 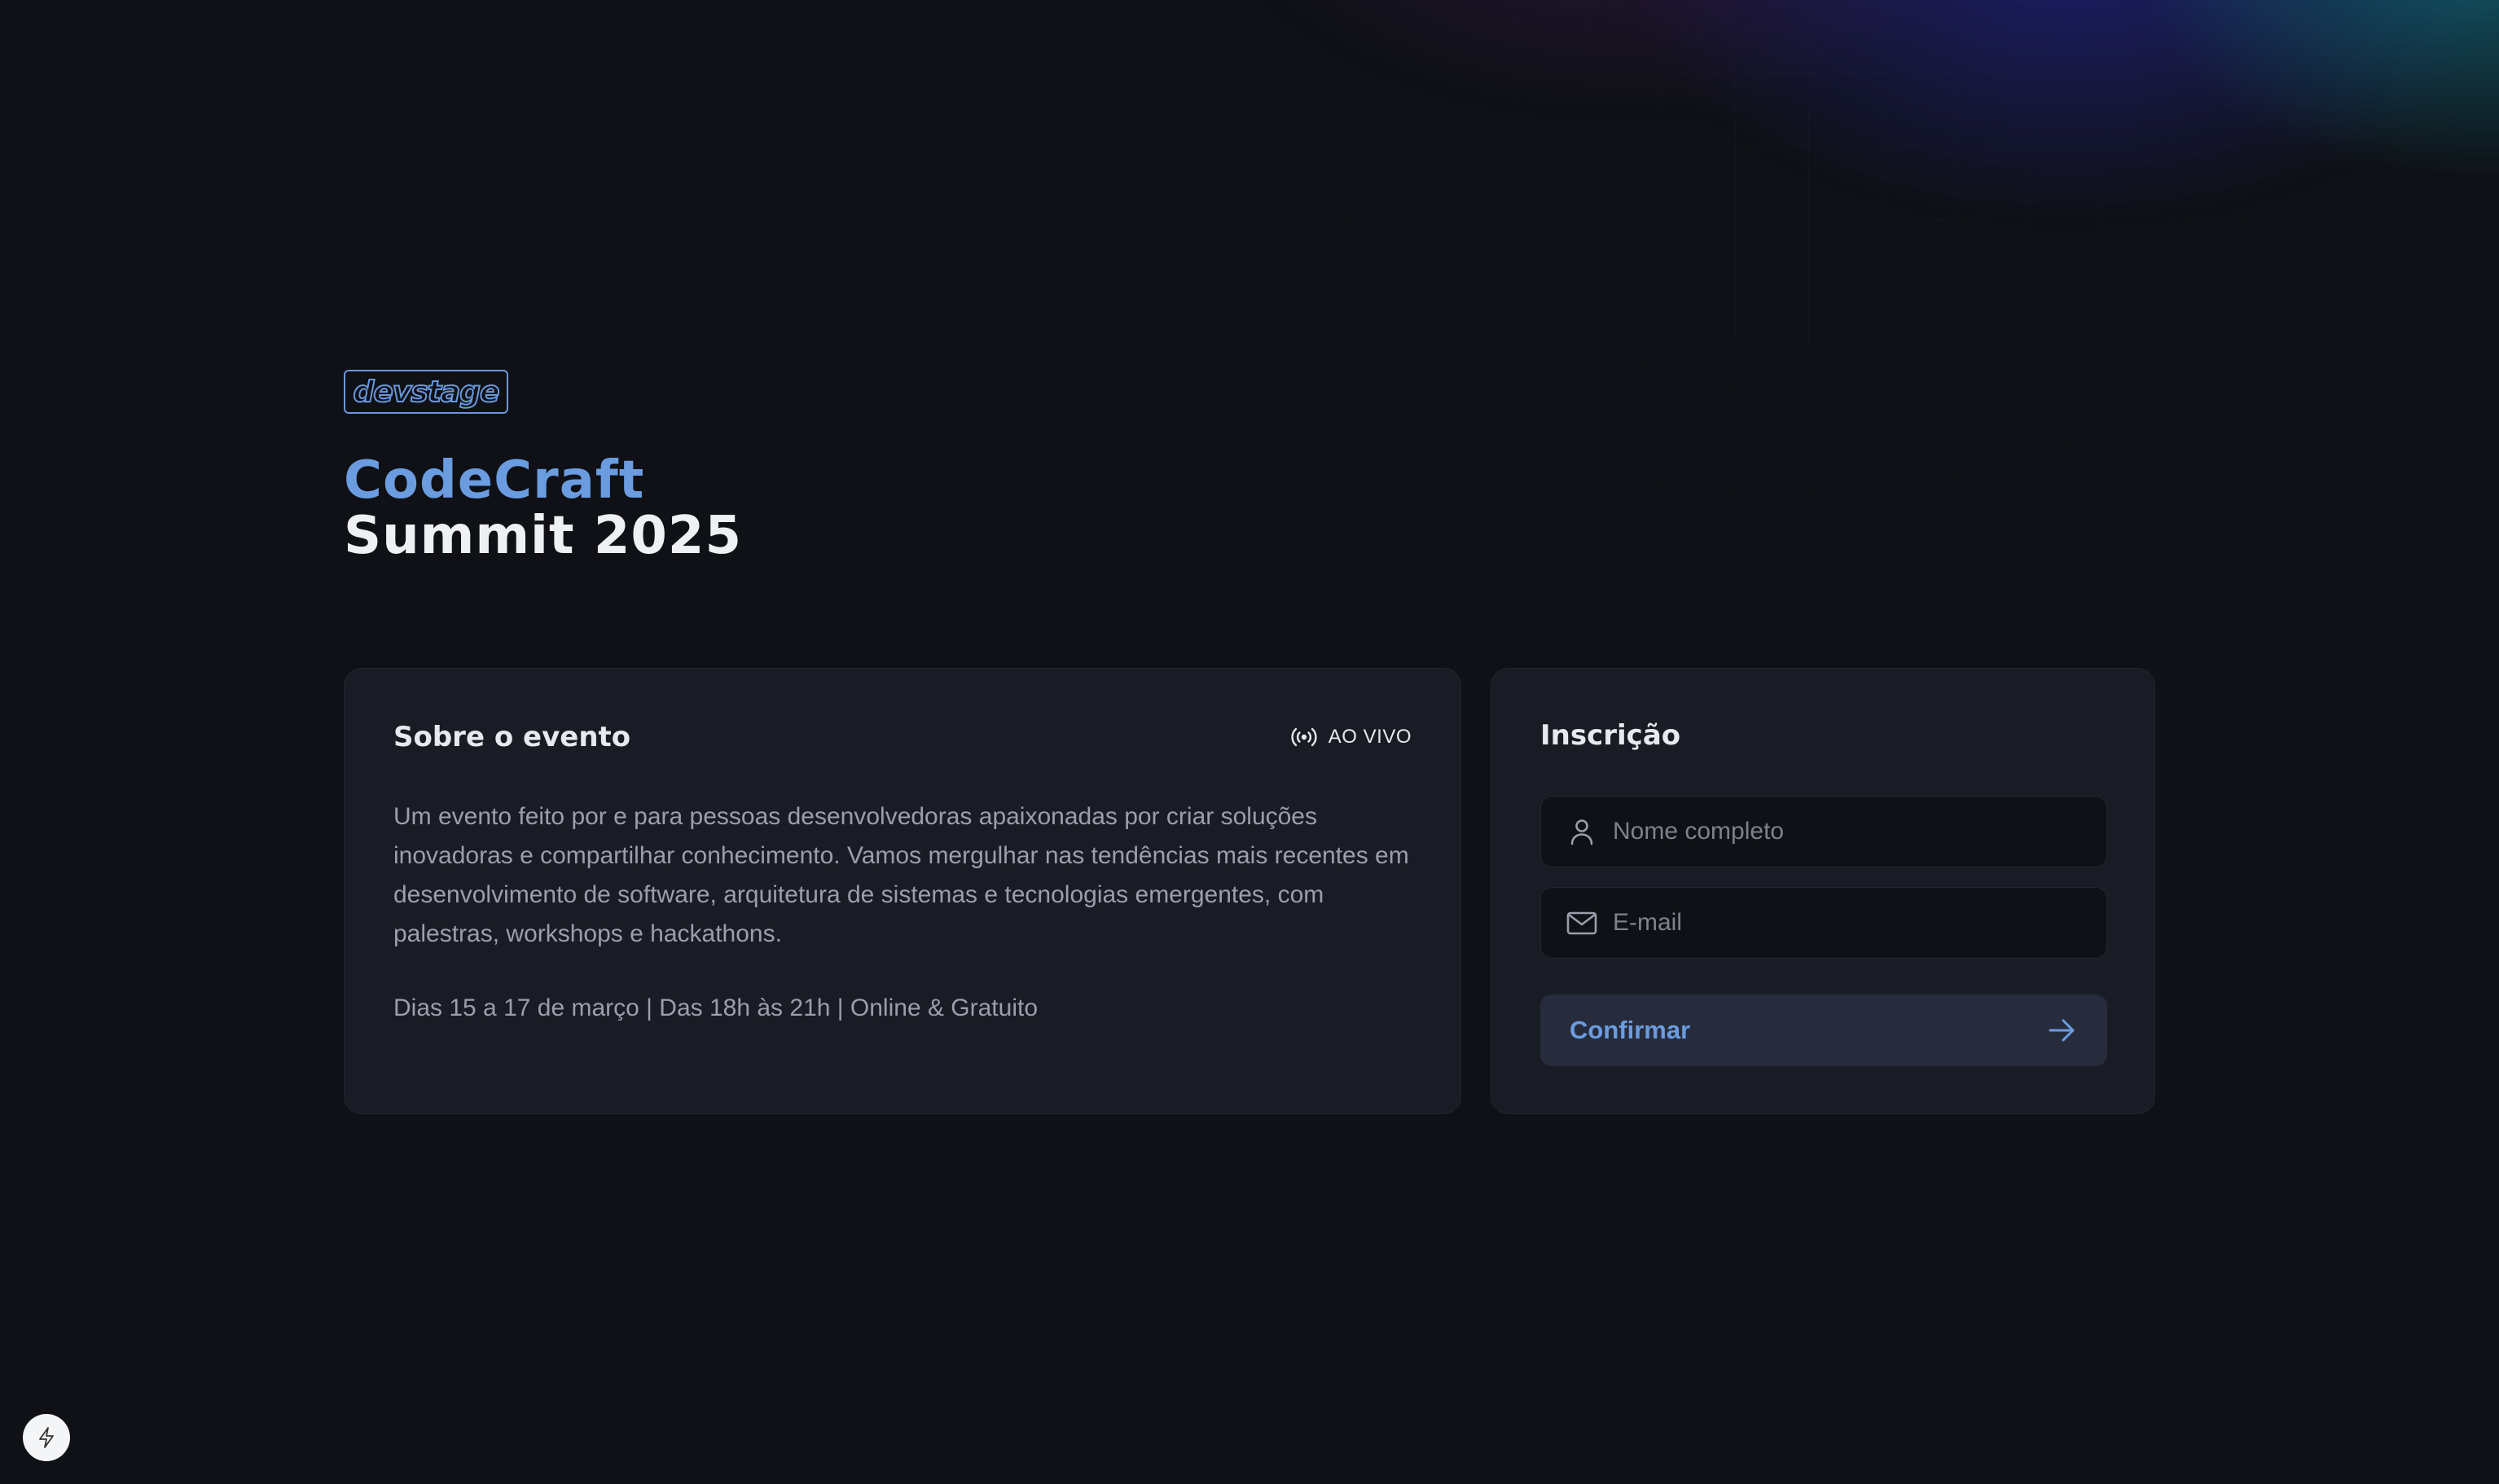 What do you see at coordinates (1841, 923) in the screenshot?
I see `email-input` at bounding box center [1841, 923].